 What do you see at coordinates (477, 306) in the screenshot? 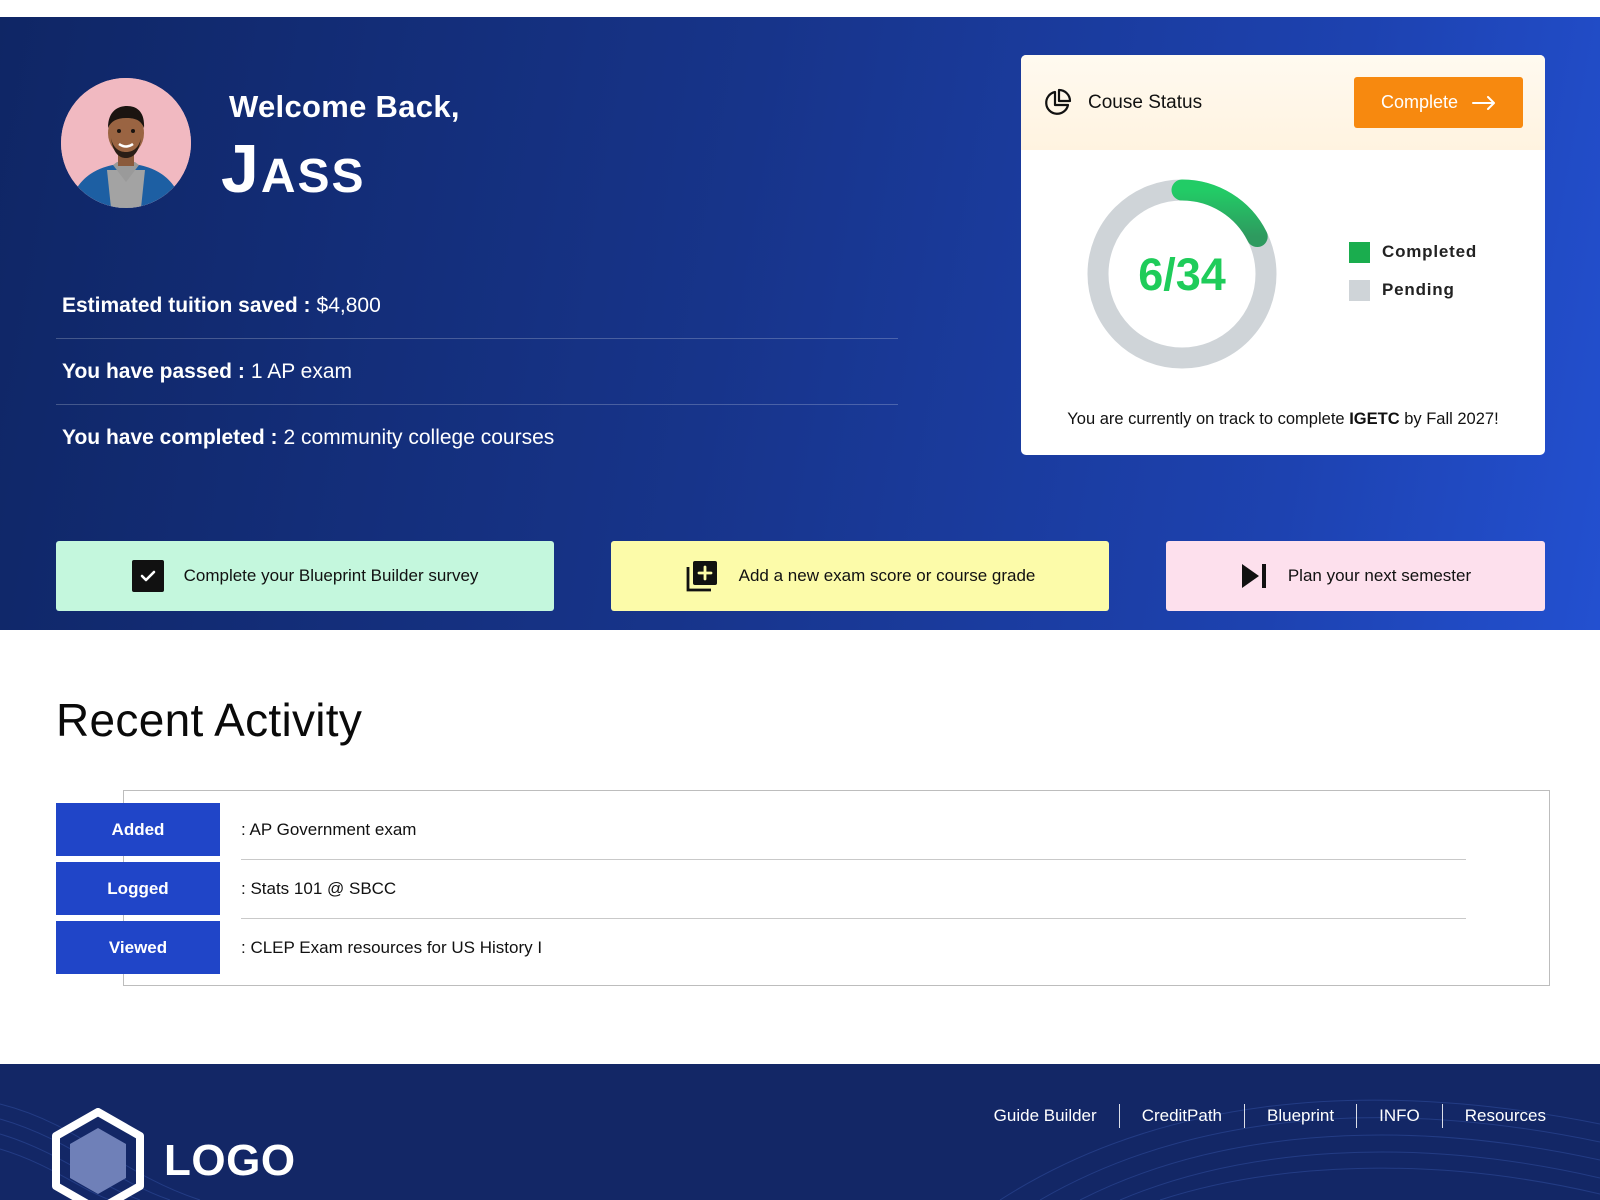
I see `stat-tuition-saved: Estimated tuition saved : $4,800` at bounding box center [477, 306].